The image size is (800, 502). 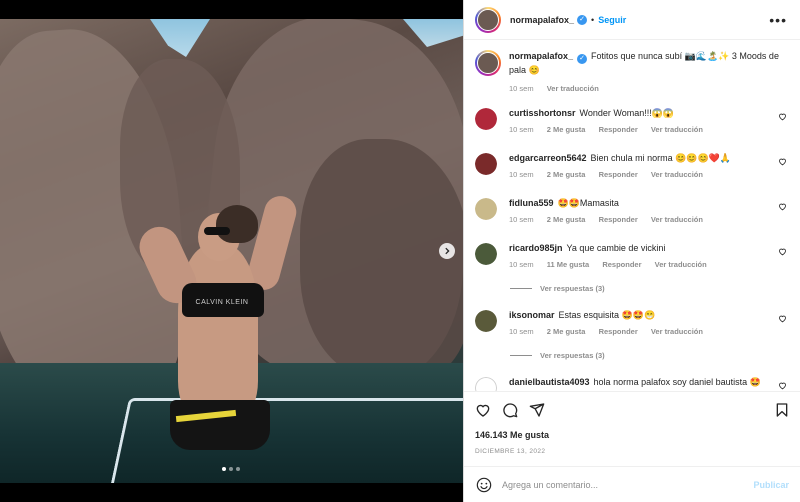 I want to click on carousel-dots, so click(x=231, y=469).